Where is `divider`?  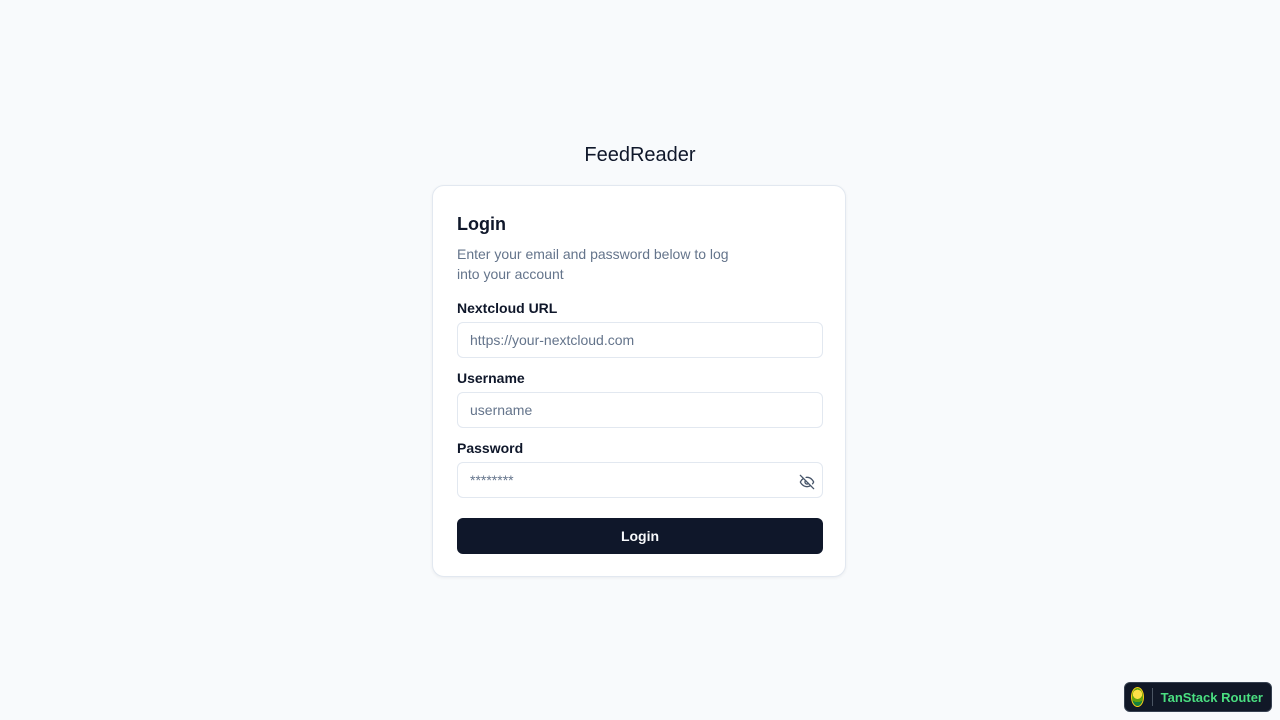 divider is located at coordinates (1152, 697).